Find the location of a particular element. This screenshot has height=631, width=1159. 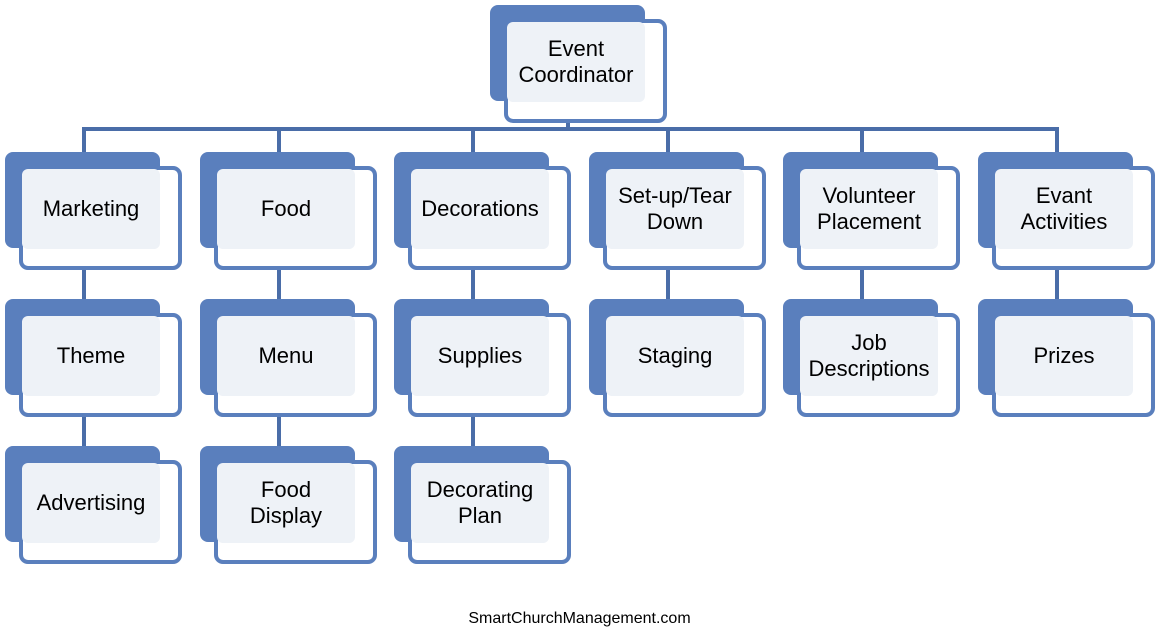

node-menu: Menu is located at coordinates (288, 358).